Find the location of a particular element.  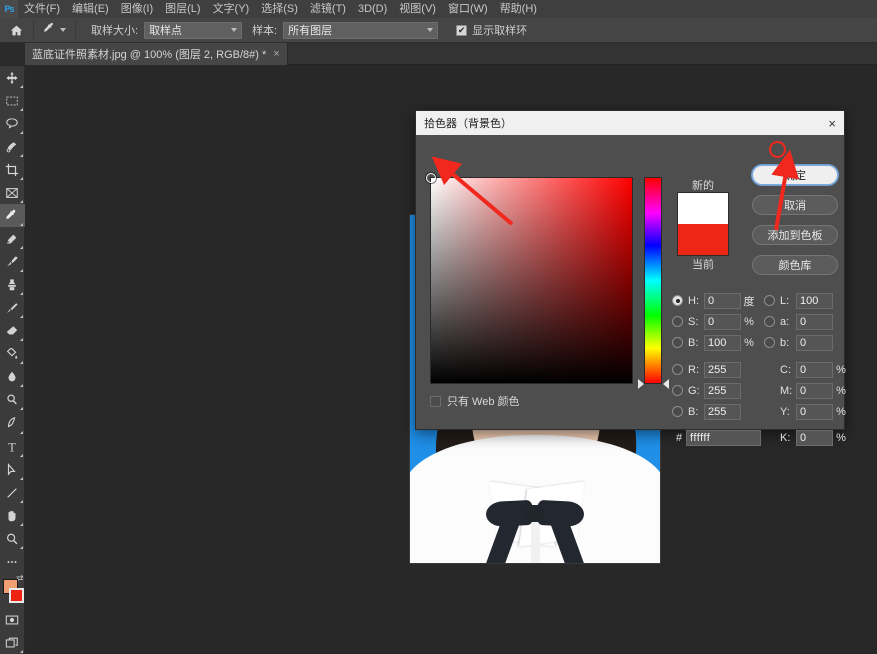

hue-slider-thumb-left is located at coordinates (641, 384).